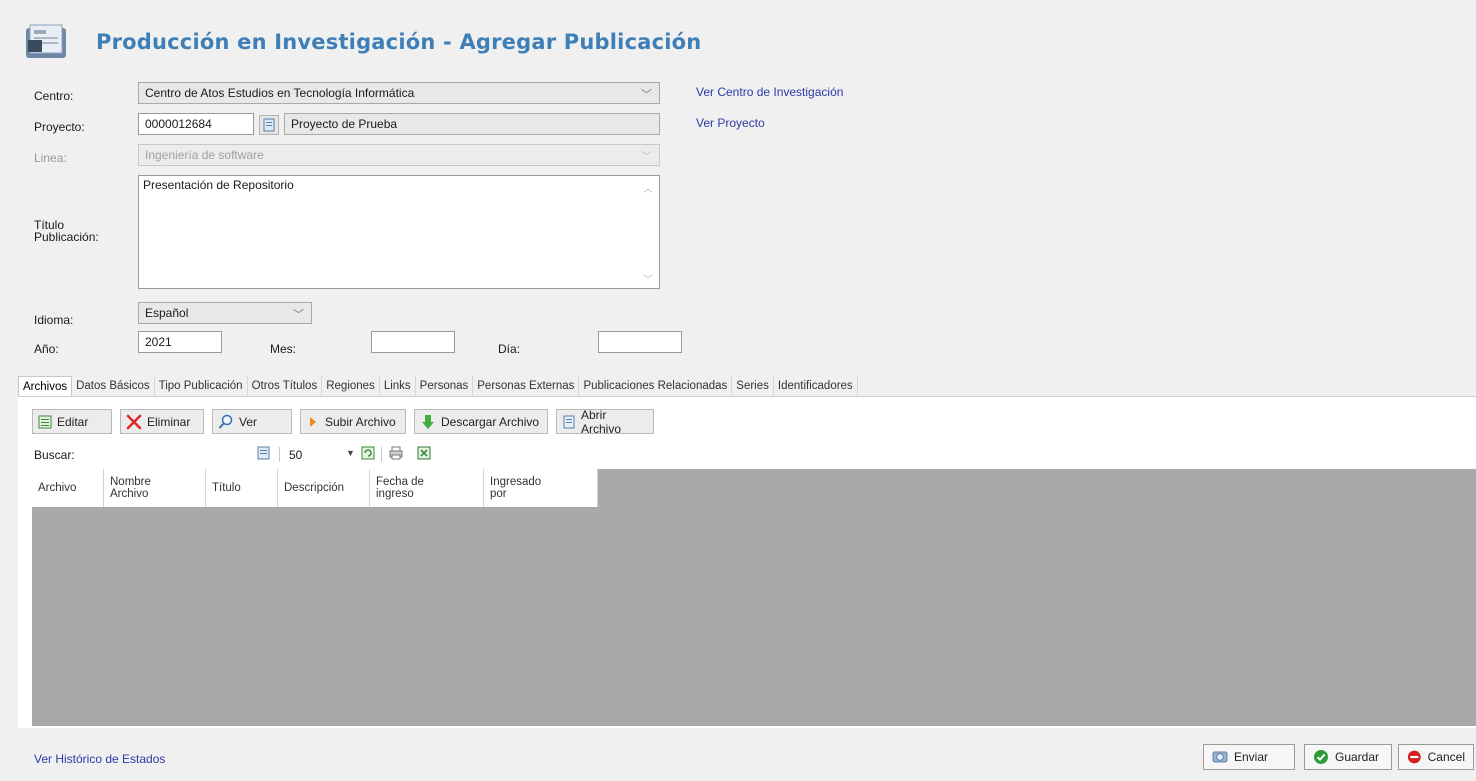 The image size is (1476, 781). I want to click on proyecto-lookup-button, so click(269, 125).